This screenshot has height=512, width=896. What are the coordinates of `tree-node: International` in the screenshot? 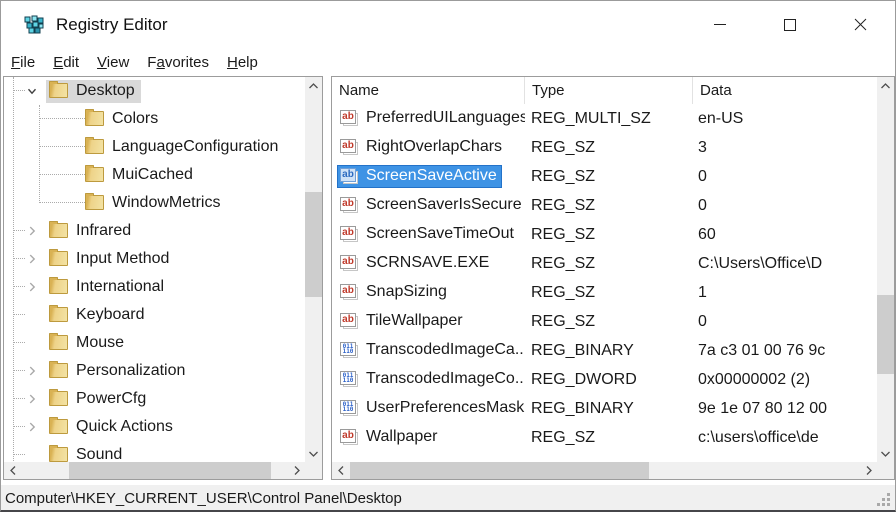 It's located at (108, 287).